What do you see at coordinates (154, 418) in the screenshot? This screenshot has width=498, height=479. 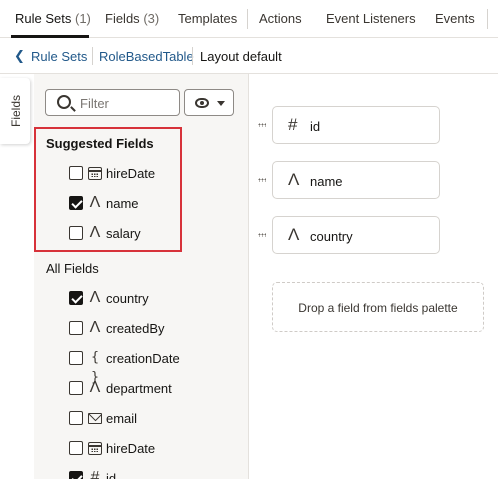 I see `list-item: email` at bounding box center [154, 418].